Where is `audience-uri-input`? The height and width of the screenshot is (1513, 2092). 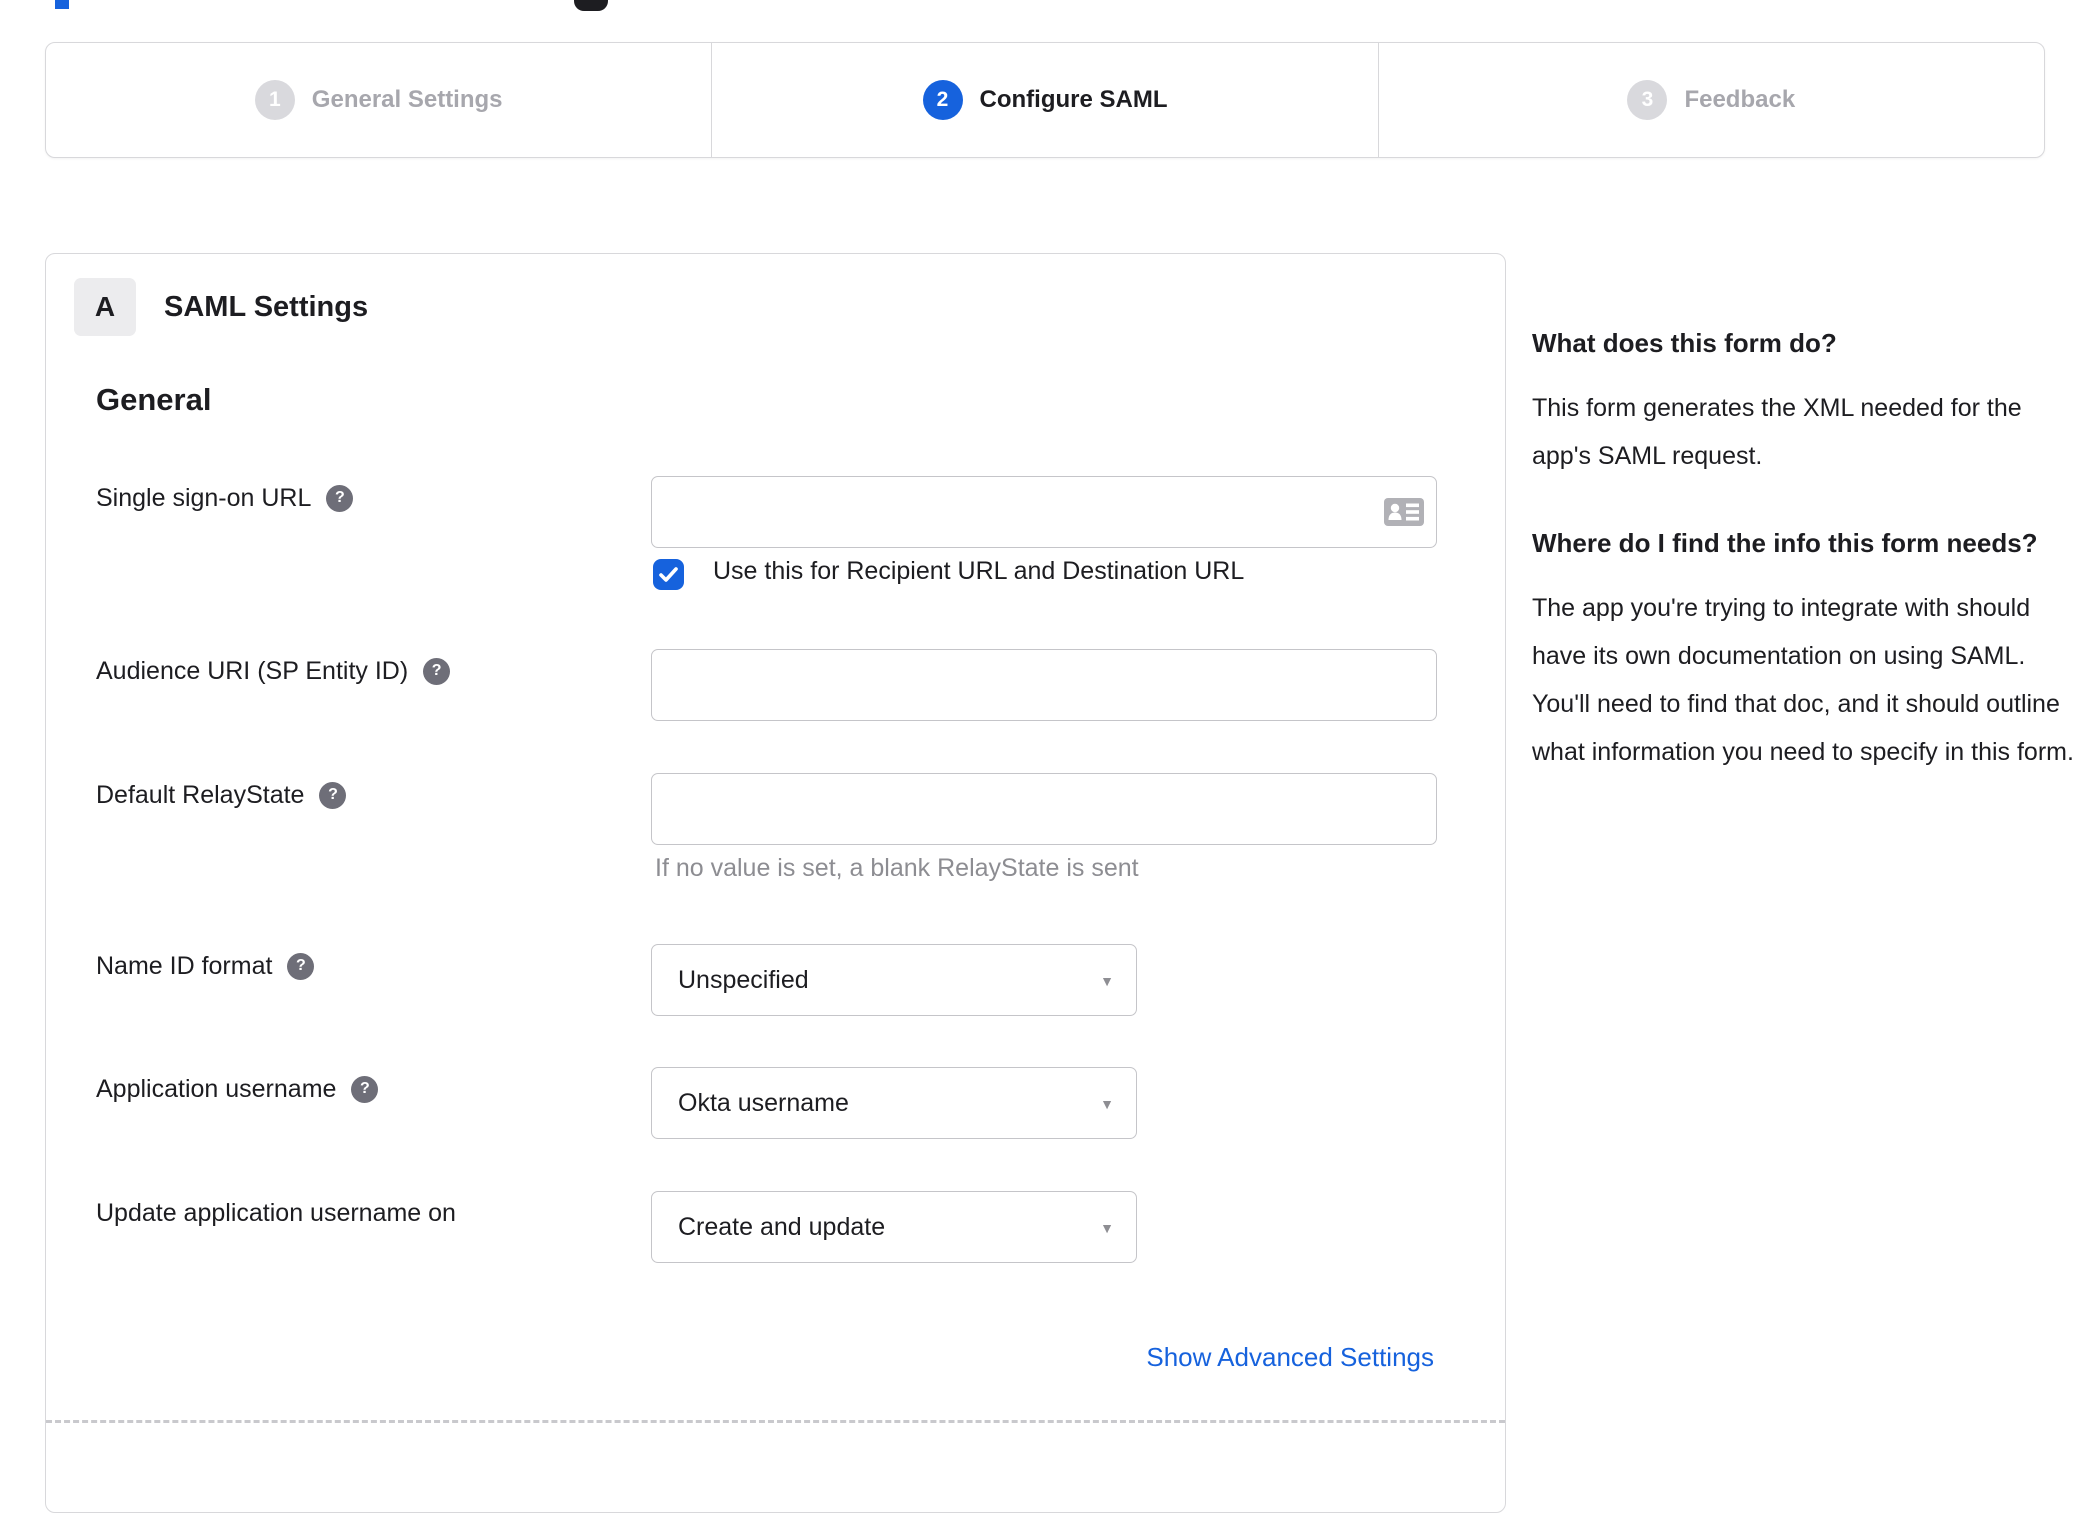 audience-uri-input is located at coordinates (1044, 685).